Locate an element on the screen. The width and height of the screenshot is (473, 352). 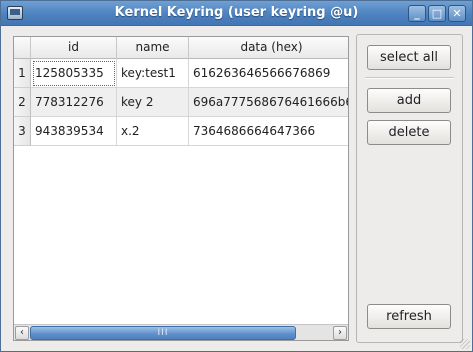
table-row: 1 125805335 key:test1 616263646566676869 is located at coordinates (181, 73).